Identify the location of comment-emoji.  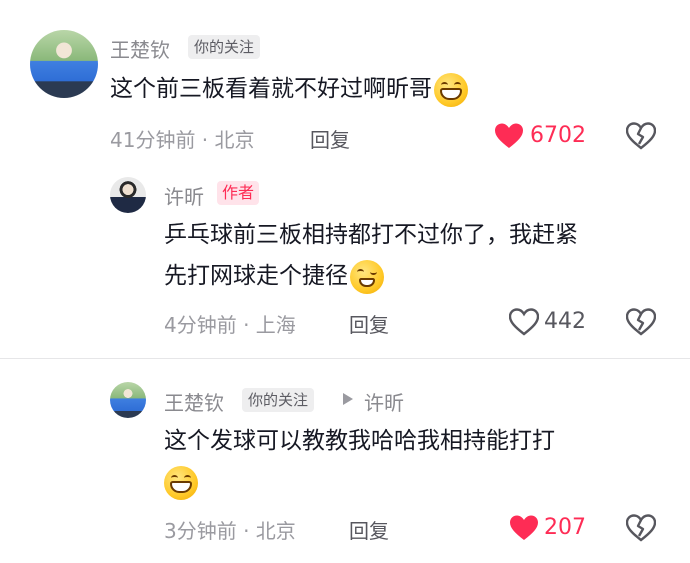
(181, 483).